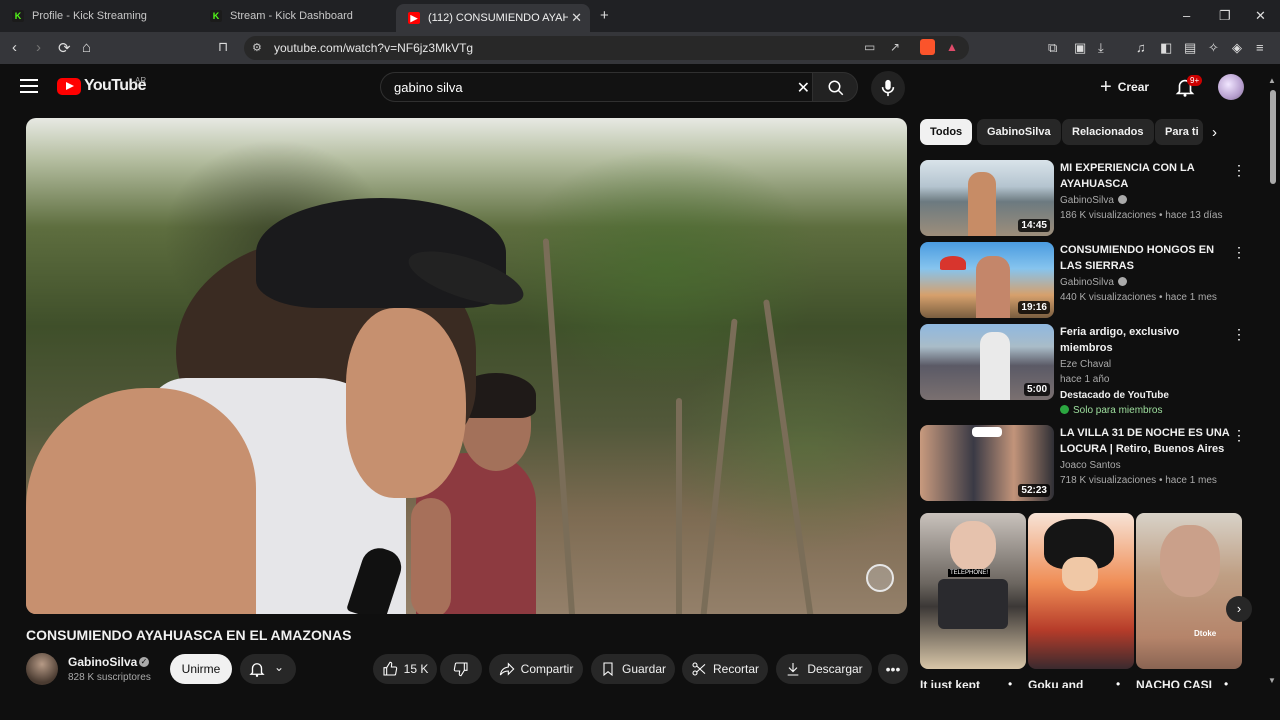 This screenshot has width=1280, height=720. What do you see at coordinates (599, 87) in the screenshot?
I see `search-input: gabino silva ✕` at bounding box center [599, 87].